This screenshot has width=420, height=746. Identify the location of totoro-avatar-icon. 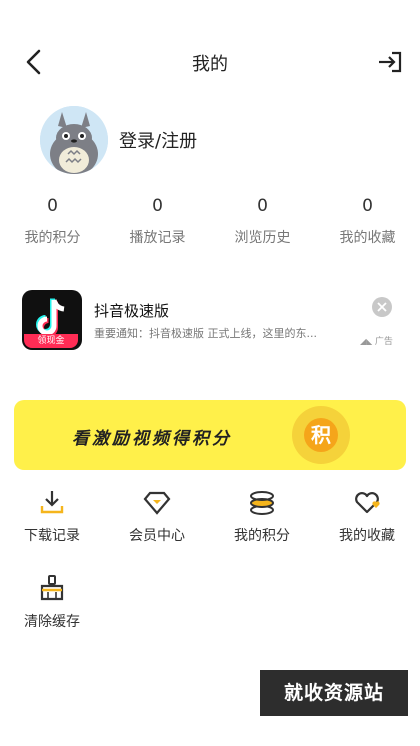
(74, 140).